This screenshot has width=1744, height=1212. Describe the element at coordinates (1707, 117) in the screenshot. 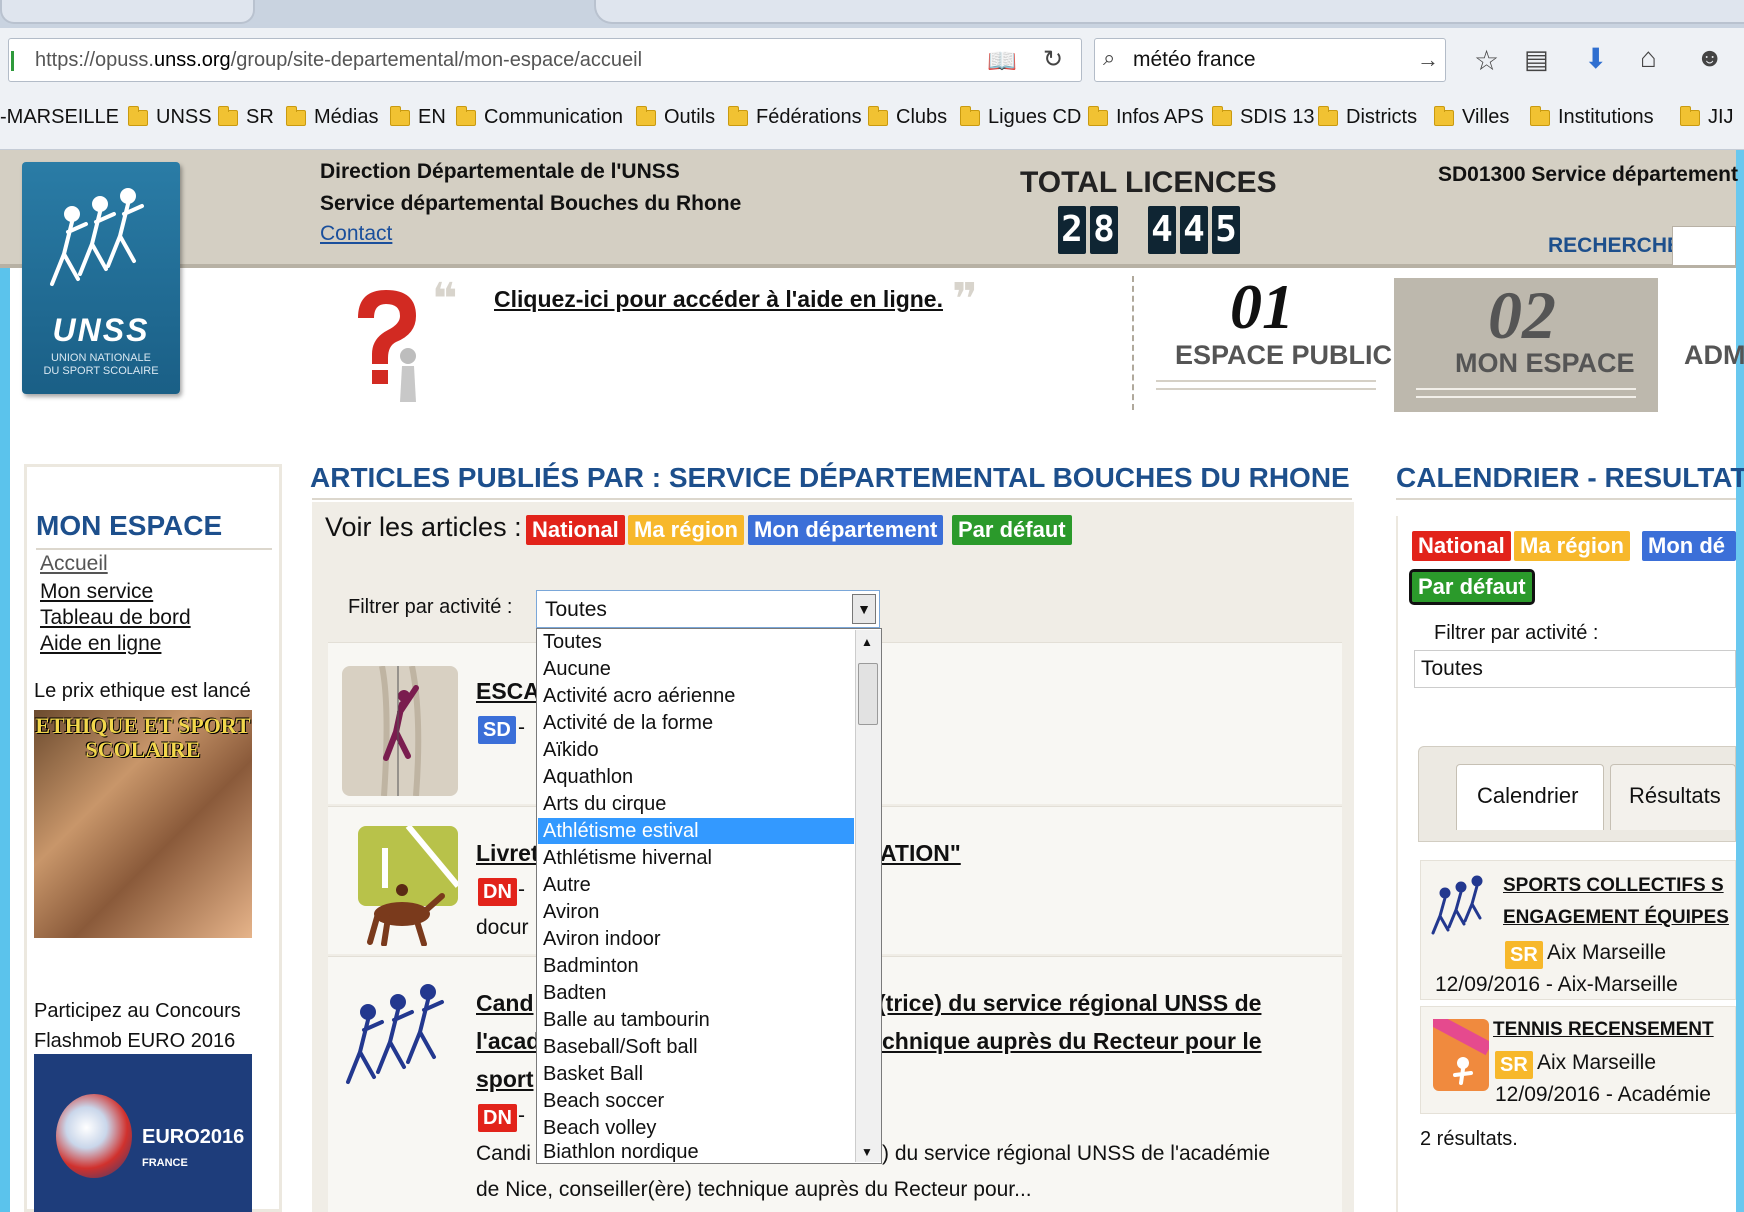

I see `bookmark-item: JIJ` at that location.